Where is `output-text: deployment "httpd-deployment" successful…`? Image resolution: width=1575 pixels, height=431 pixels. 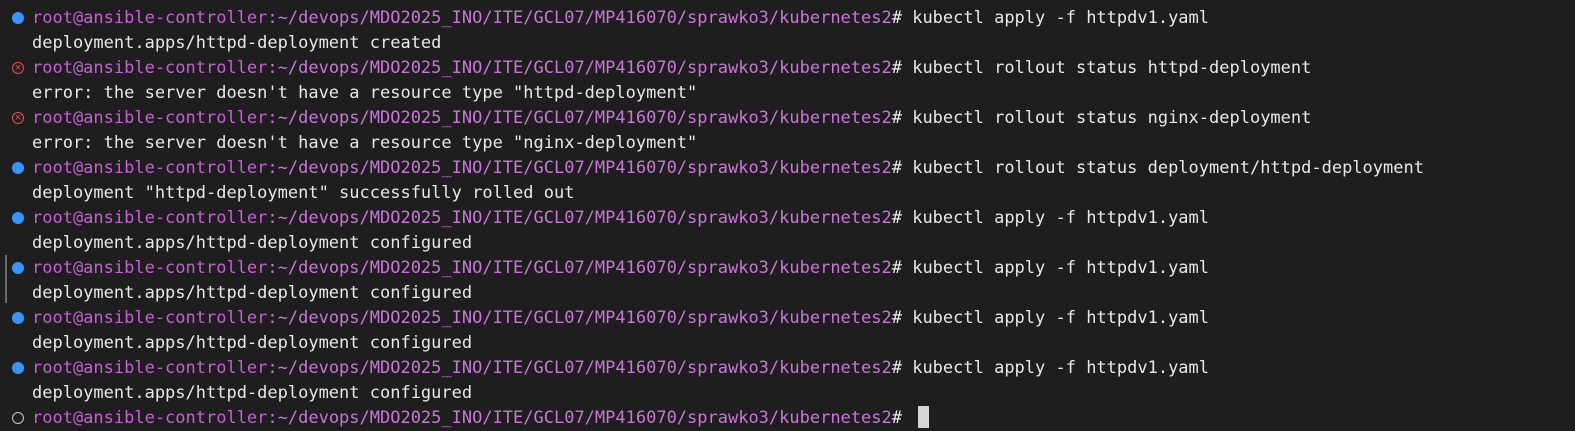 output-text: deployment "httpd-deployment" successful… is located at coordinates (303, 193).